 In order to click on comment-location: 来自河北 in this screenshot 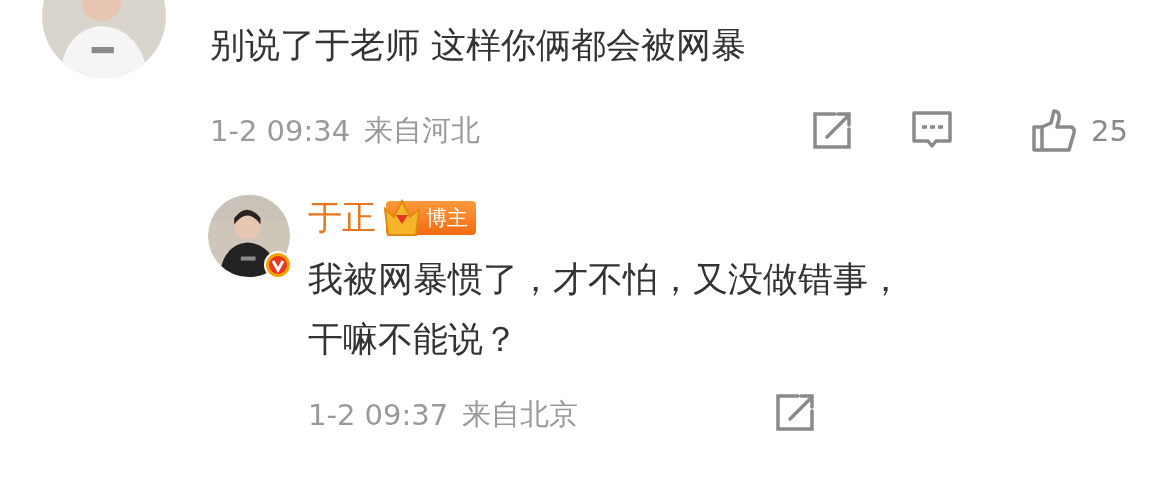, I will do `click(422, 130)`.